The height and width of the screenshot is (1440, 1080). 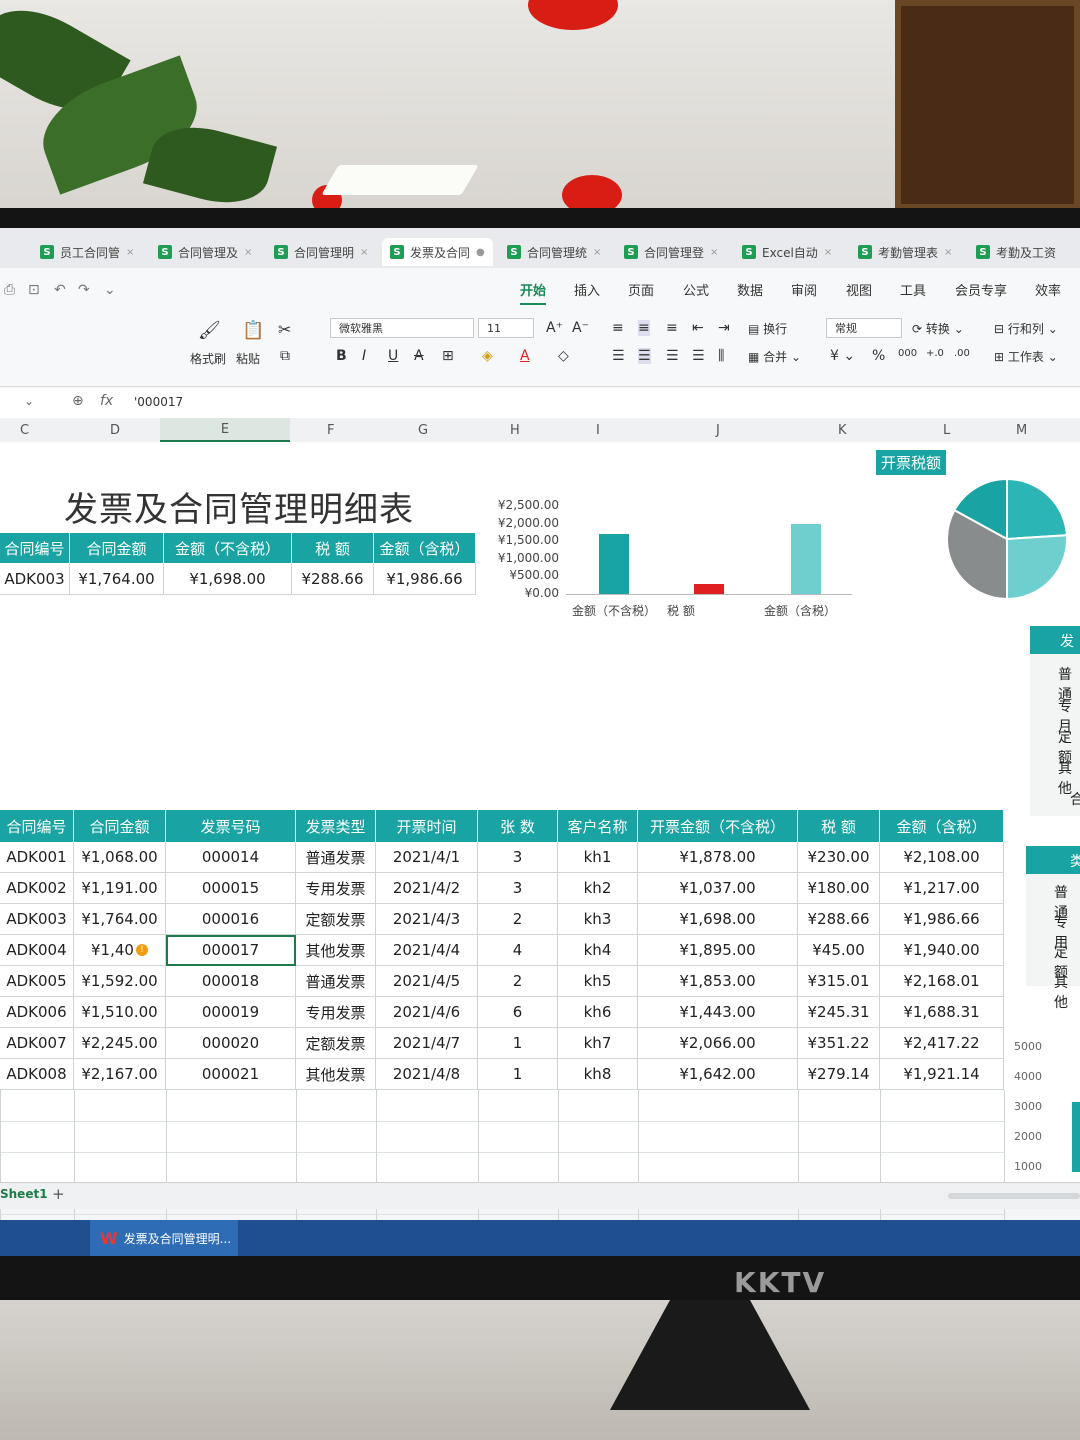 What do you see at coordinates (1014, 1196) in the screenshot?
I see `horizontal-scrollbar` at bounding box center [1014, 1196].